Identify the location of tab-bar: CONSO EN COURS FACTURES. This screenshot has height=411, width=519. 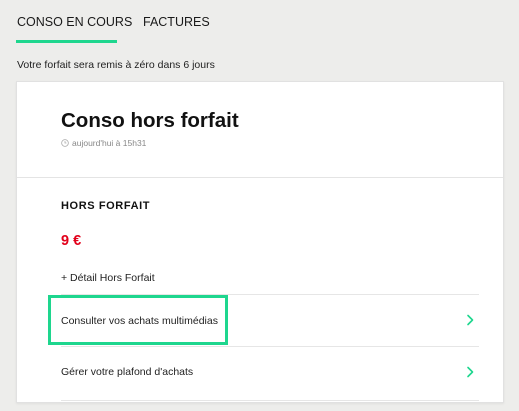
(259, 23).